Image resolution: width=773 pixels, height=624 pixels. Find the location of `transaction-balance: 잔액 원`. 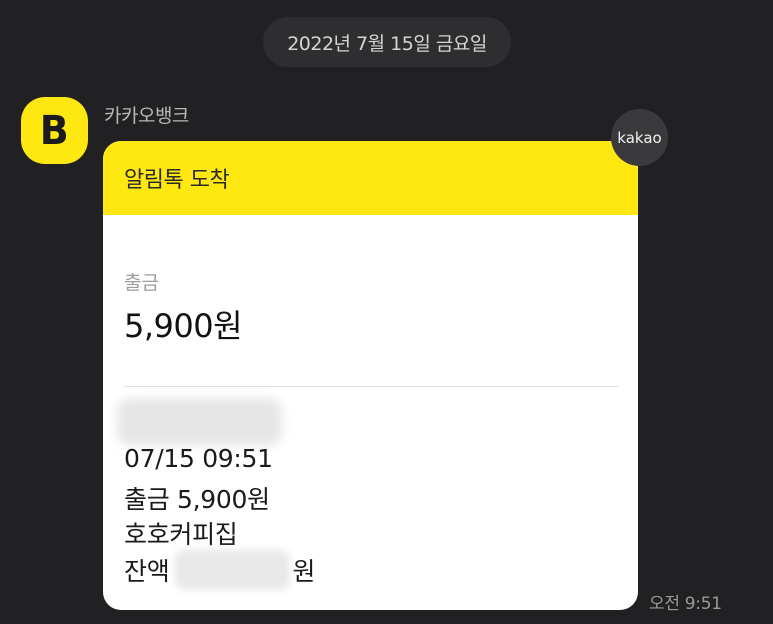

transaction-balance: 잔액 원 is located at coordinates (219, 570).